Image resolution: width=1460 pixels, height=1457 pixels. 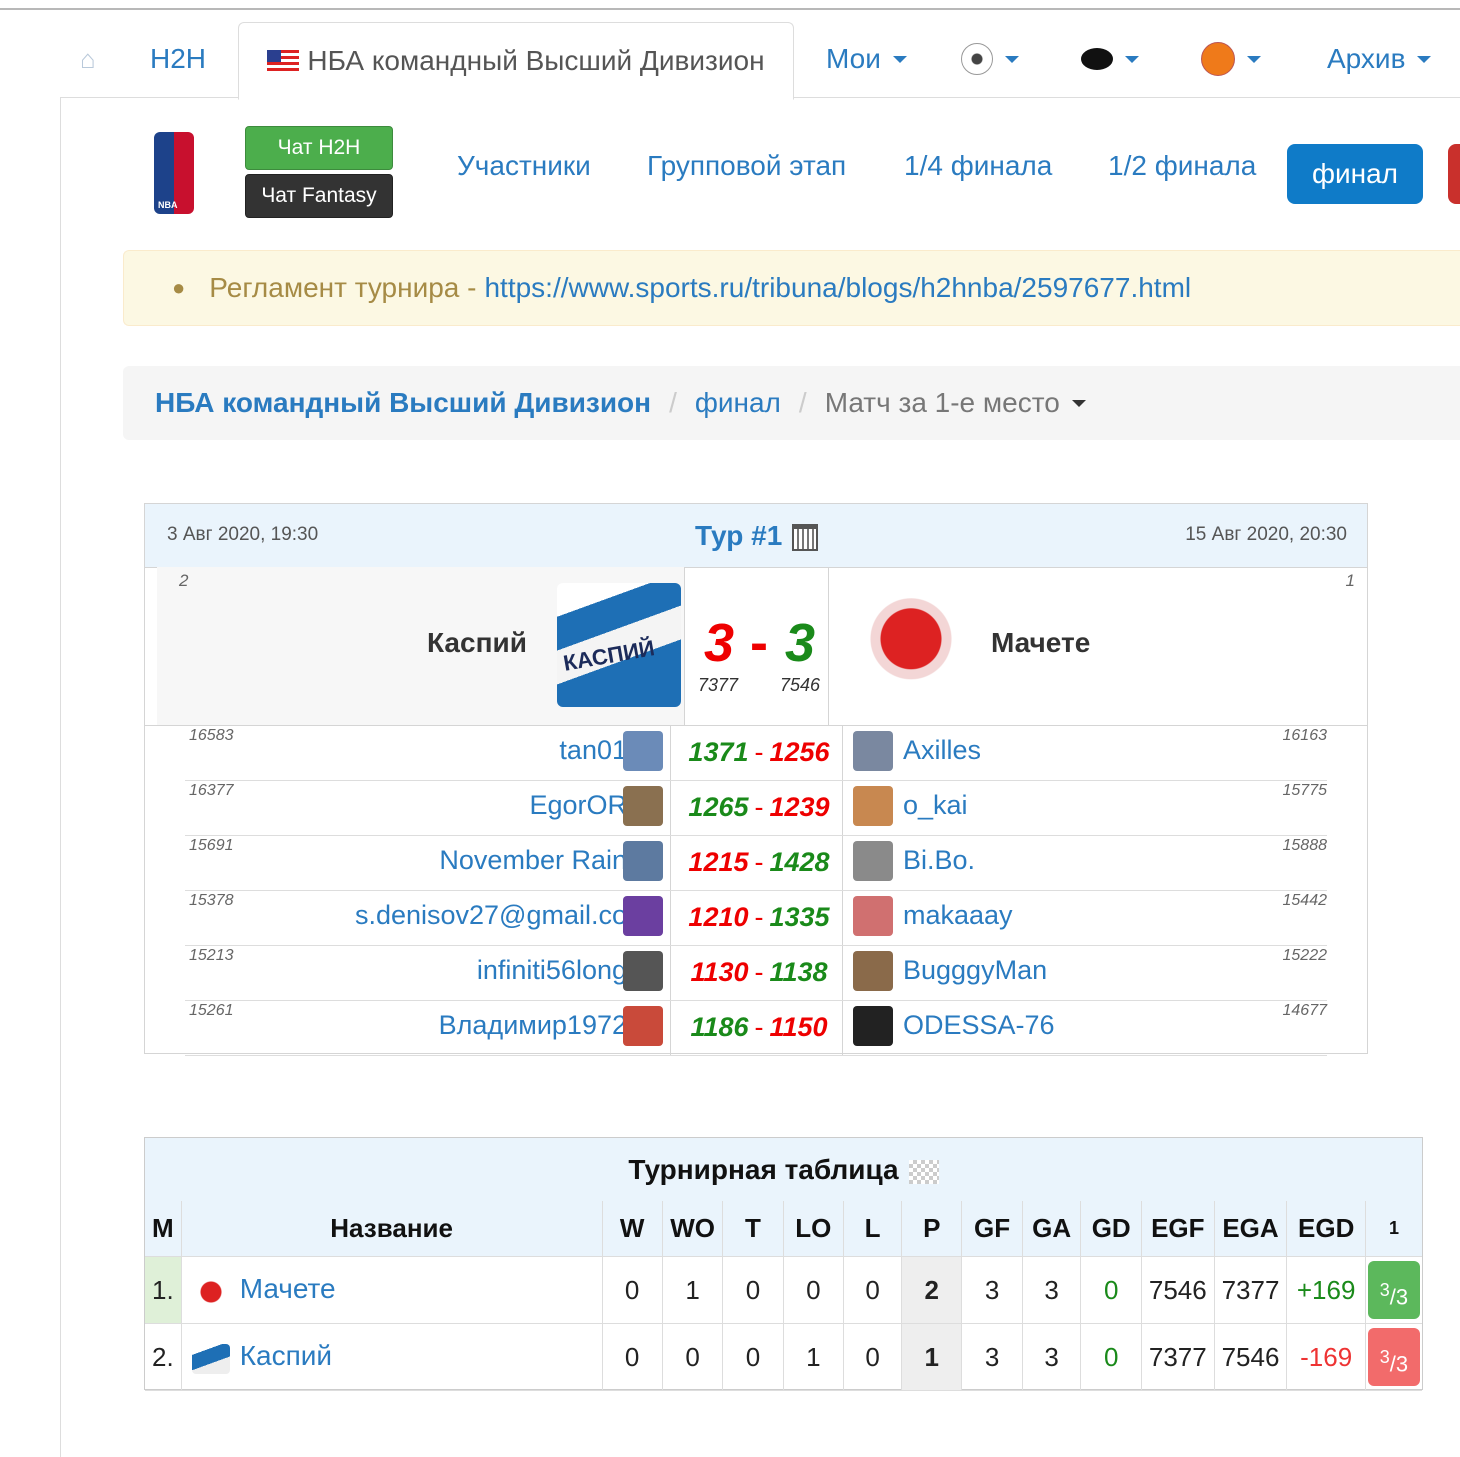 What do you see at coordinates (524, 166) in the screenshot?
I see `stage-participants: Участники` at bounding box center [524, 166].